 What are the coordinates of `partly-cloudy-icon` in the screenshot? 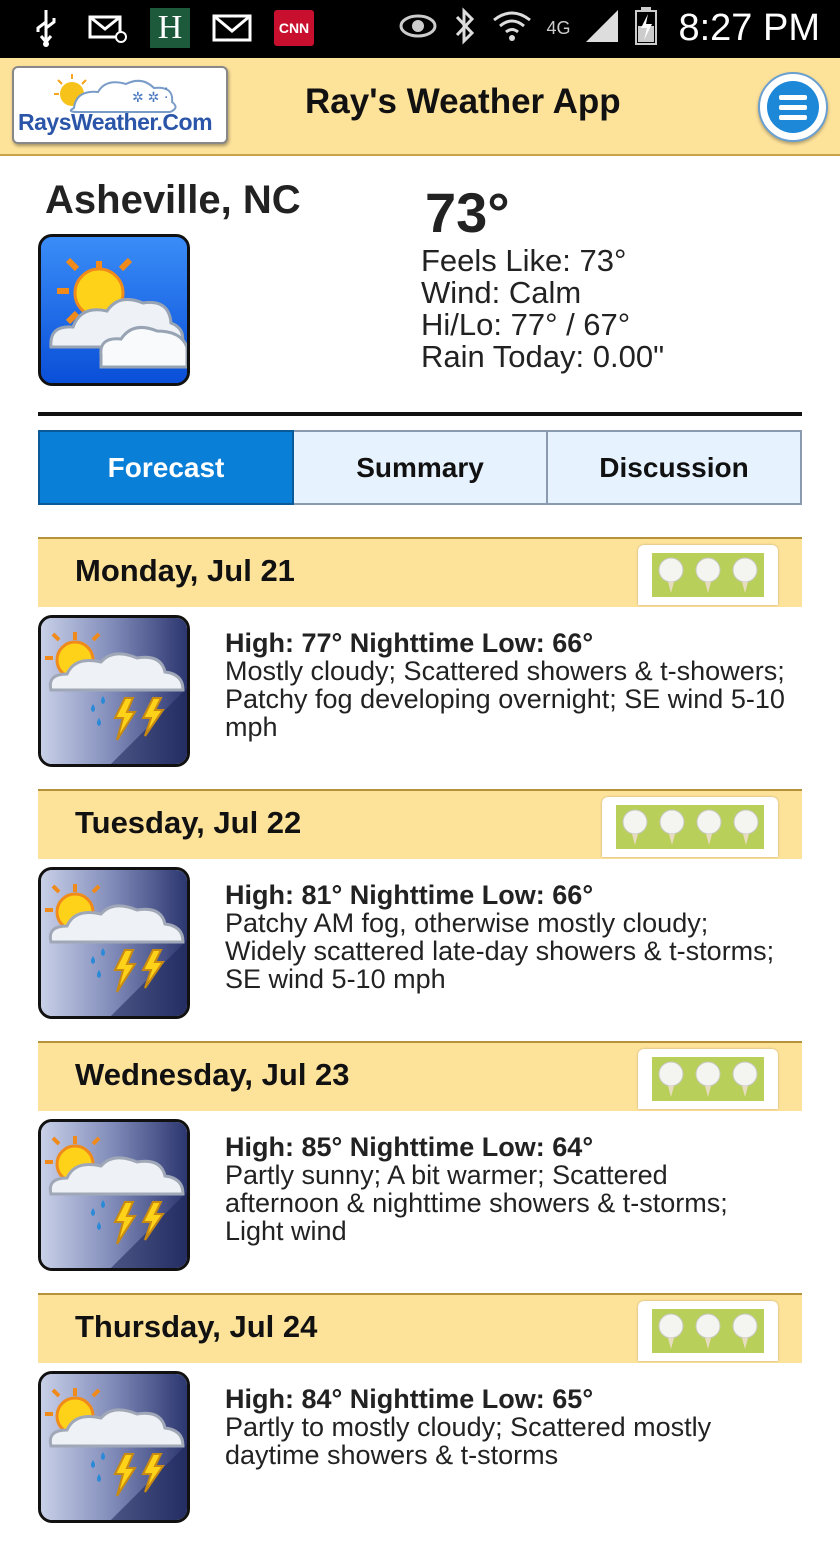 It's located at (114, 310).